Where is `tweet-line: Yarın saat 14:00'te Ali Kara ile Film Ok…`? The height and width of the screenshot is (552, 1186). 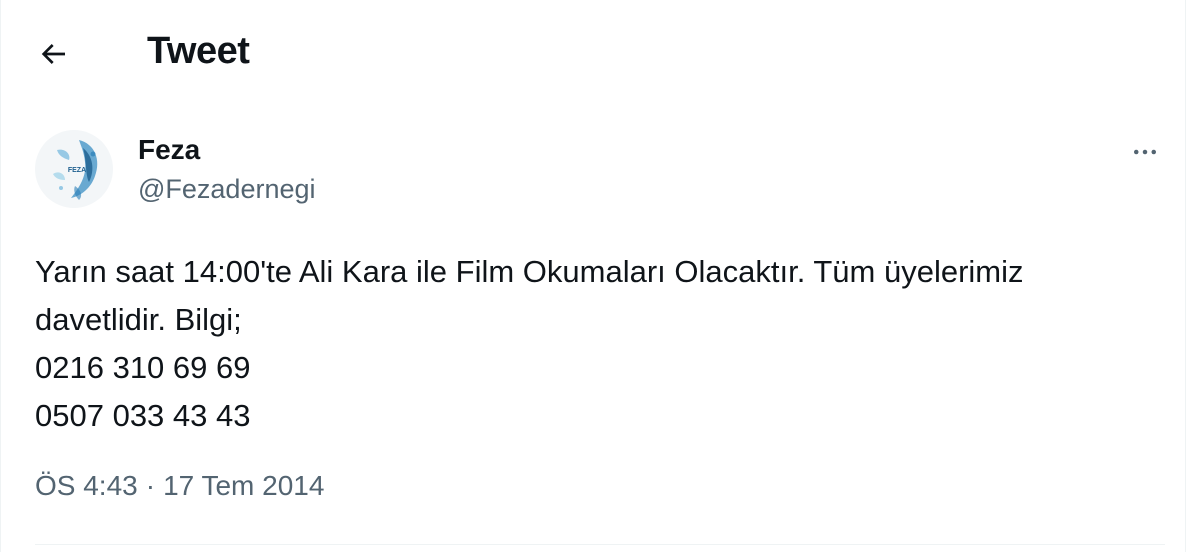
tweet-line: Yarın saat 14:00'te Ali Kara ile Film Ok… is located at coordinates (529, 271).